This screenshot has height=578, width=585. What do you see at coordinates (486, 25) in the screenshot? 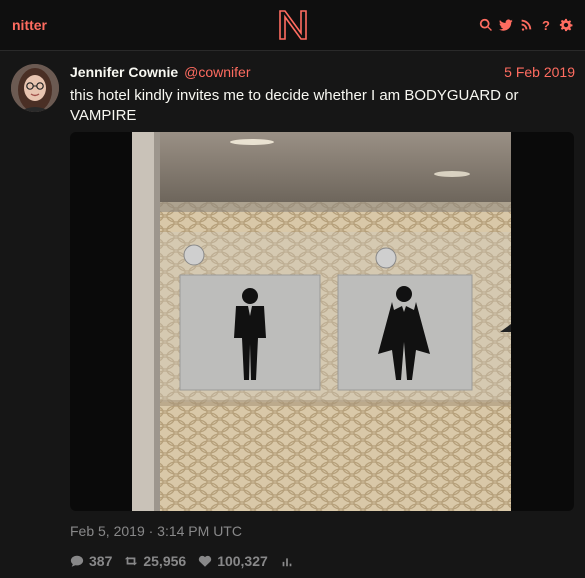
I see `search-icon` at bounding box center [486, 25].